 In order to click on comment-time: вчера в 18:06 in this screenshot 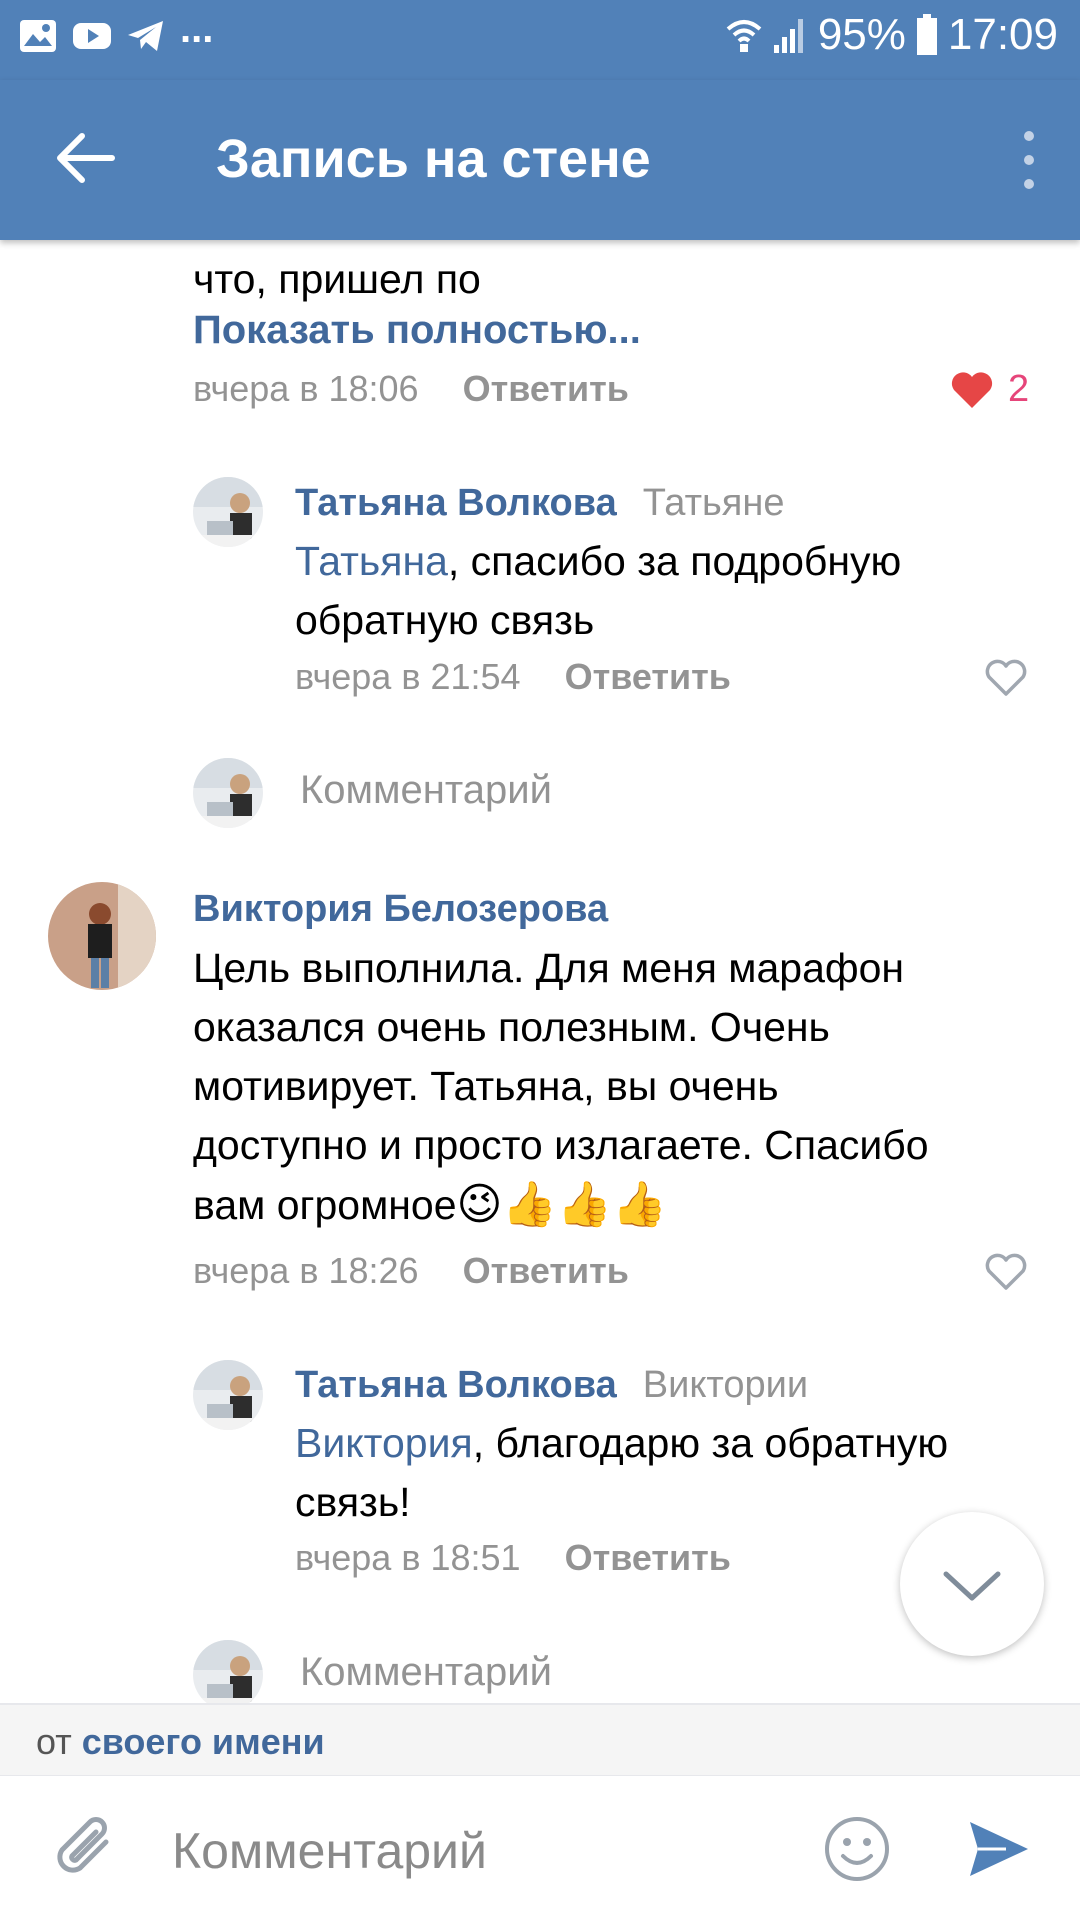, I will do `click(306, 388)`.